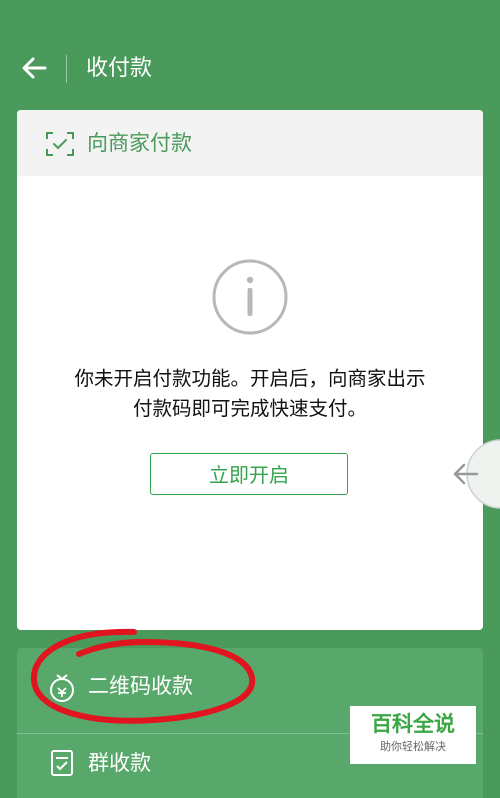 The image size is (500, 798). What do you see at coordinates (62, 763) in the screenshot?
I see `checklist-icon` at bounding box center [62, 763].